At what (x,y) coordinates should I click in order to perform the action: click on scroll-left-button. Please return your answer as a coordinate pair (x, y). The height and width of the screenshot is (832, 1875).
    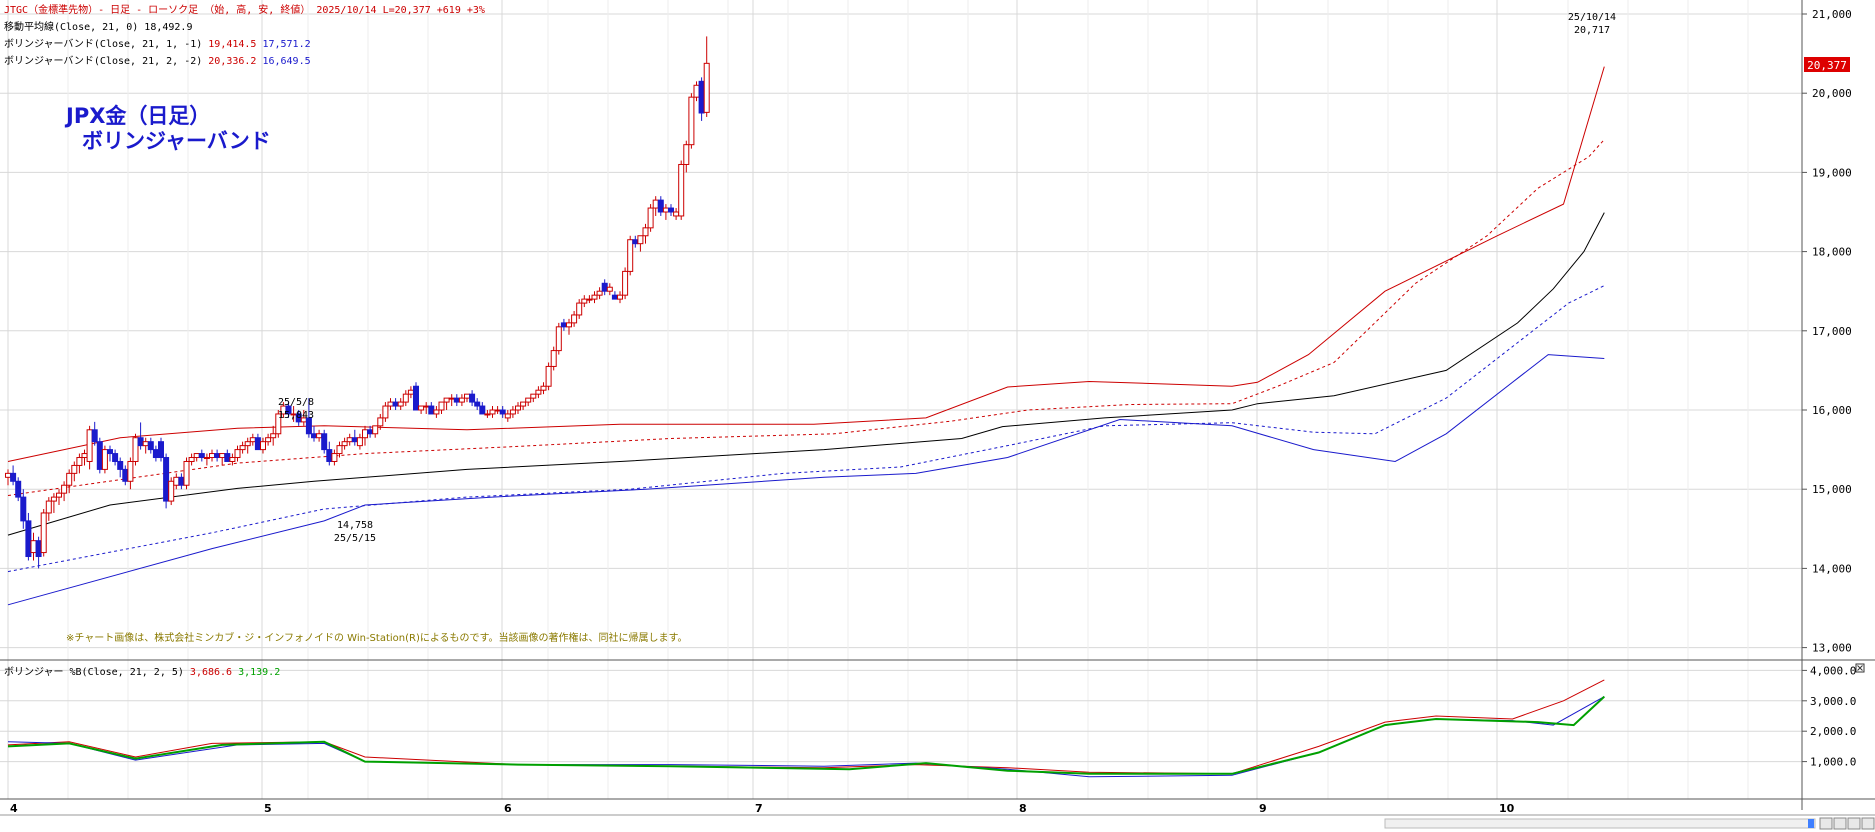
    Looking at the image, I should click on (1854, 823).